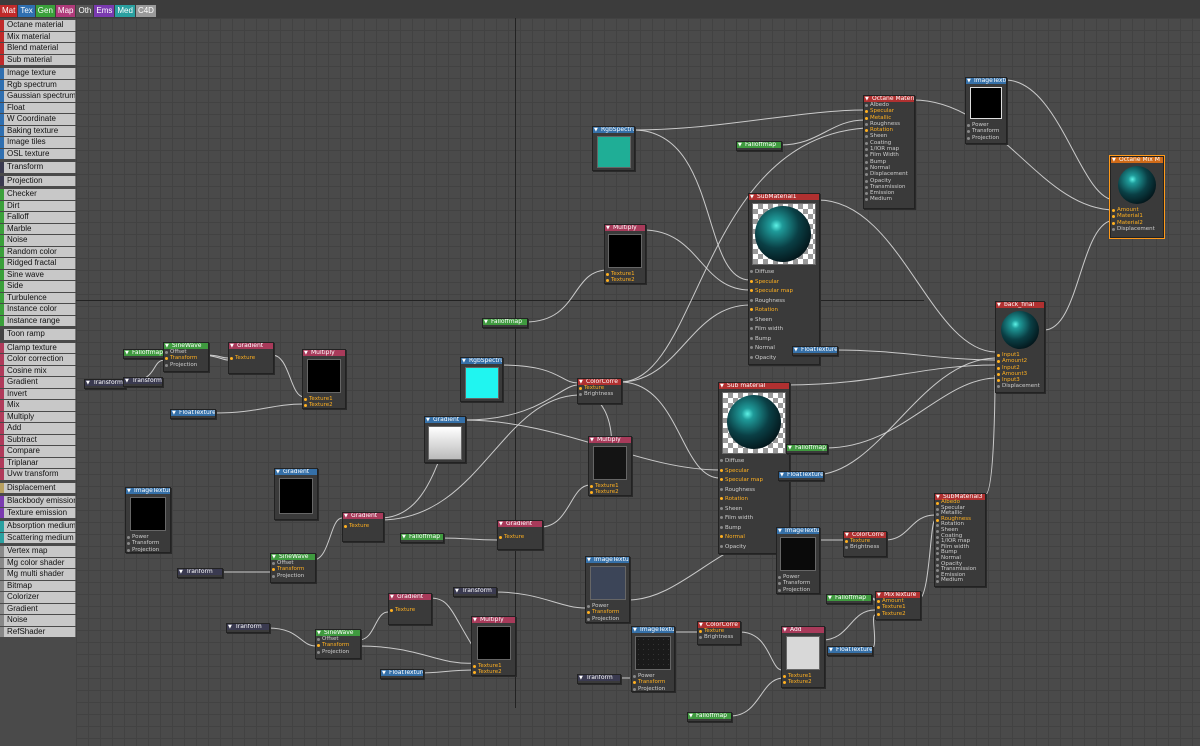 This screenshot has width=1200, height=746. What do you see at coordinates (38, 48) in the screenshot?
I see `palette-item-blend-material: Blend material` at bounding box center [38, 48].